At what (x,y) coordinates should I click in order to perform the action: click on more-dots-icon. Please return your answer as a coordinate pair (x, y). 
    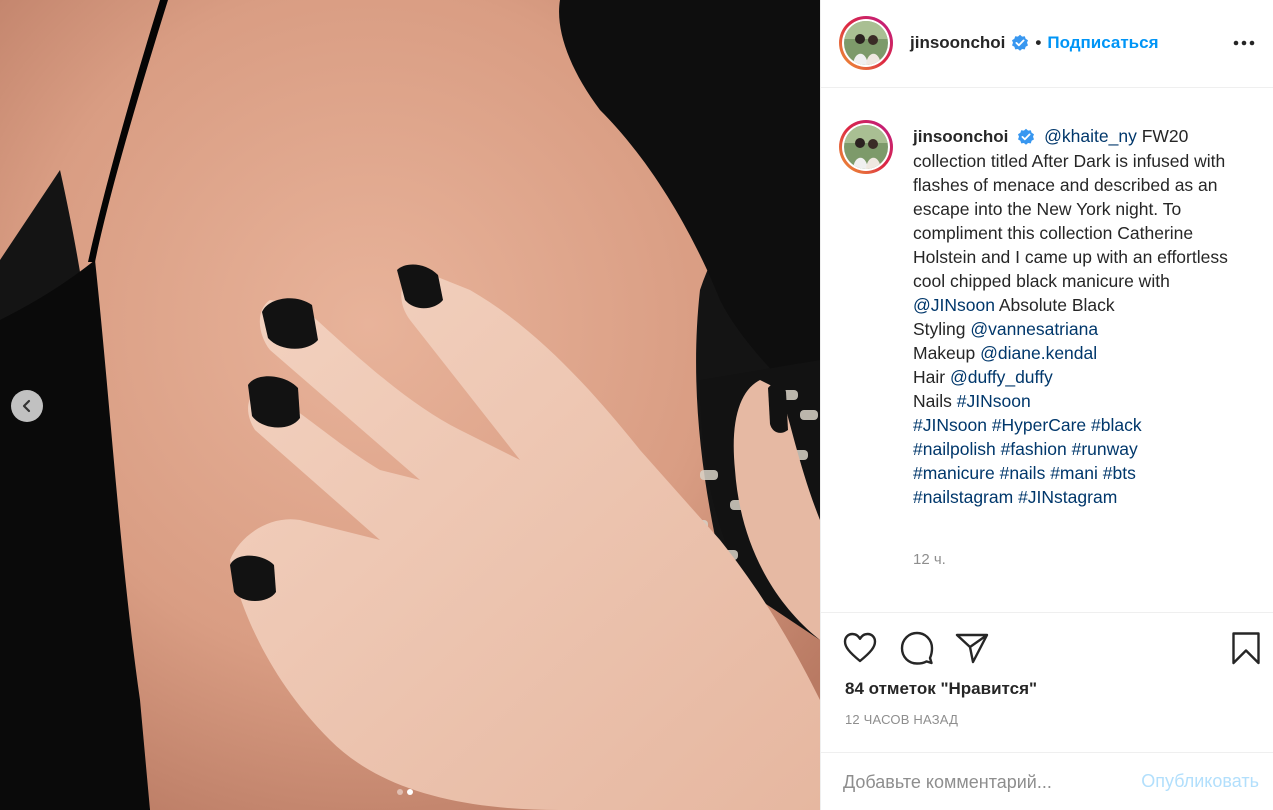
    Looking at the image, I should click on (1244, 43).